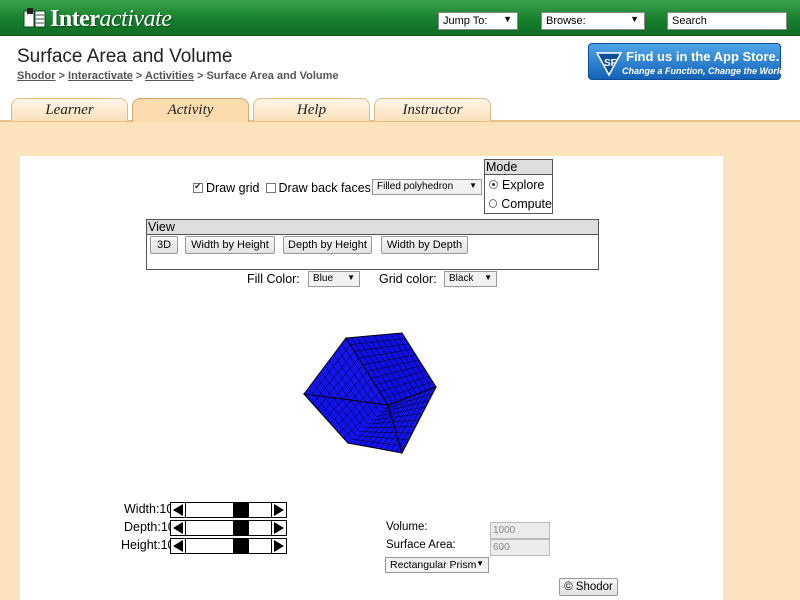 Image resolution: width=800 pixels, height=600 pixels. Describe the element at coordinates (164, 245) in the screenshot. I see `view-3d-button: 3D` at that location.